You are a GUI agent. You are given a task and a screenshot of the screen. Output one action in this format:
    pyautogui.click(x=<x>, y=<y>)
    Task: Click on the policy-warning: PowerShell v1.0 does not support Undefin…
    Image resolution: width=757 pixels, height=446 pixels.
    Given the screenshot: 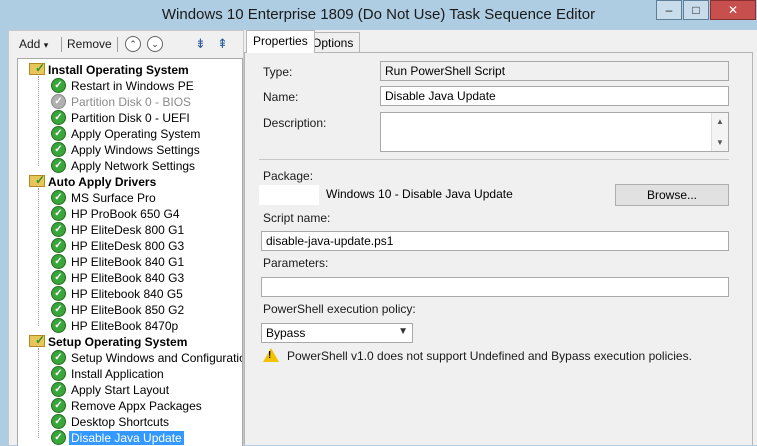 What is the action you would take?
    pyautogui.click(x=489, y=356)
    